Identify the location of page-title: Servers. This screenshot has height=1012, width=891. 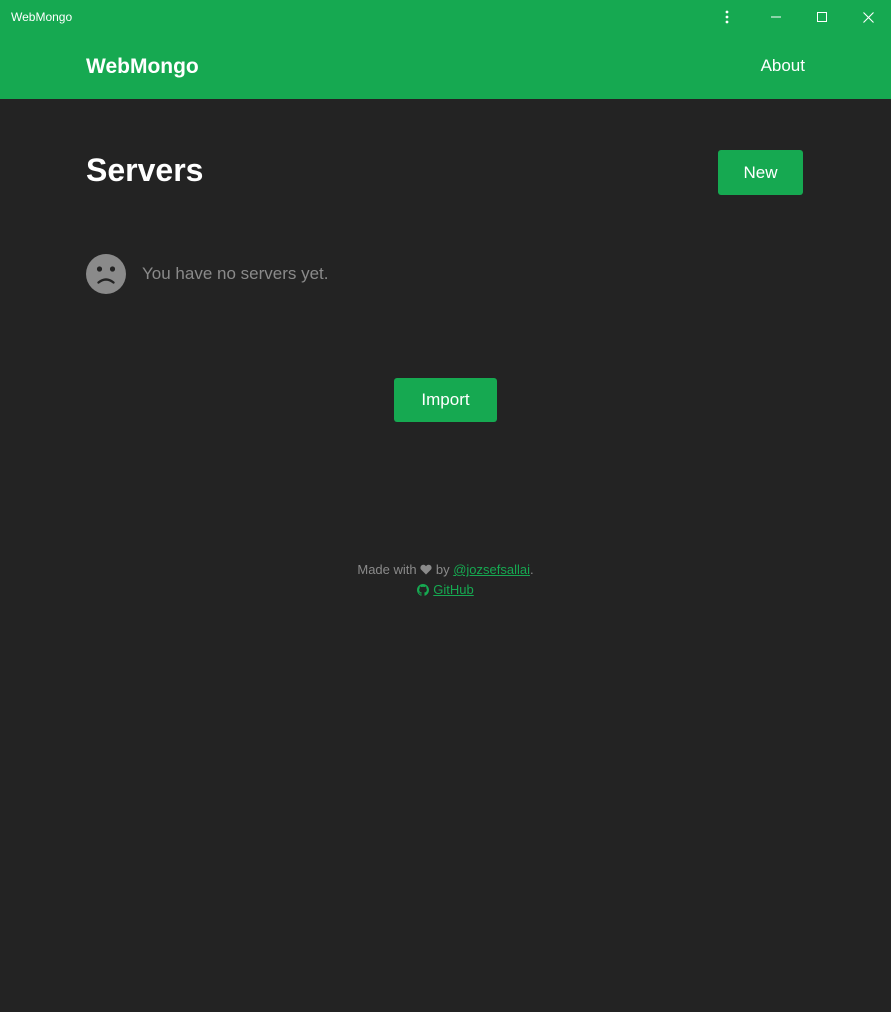
(145, 170).